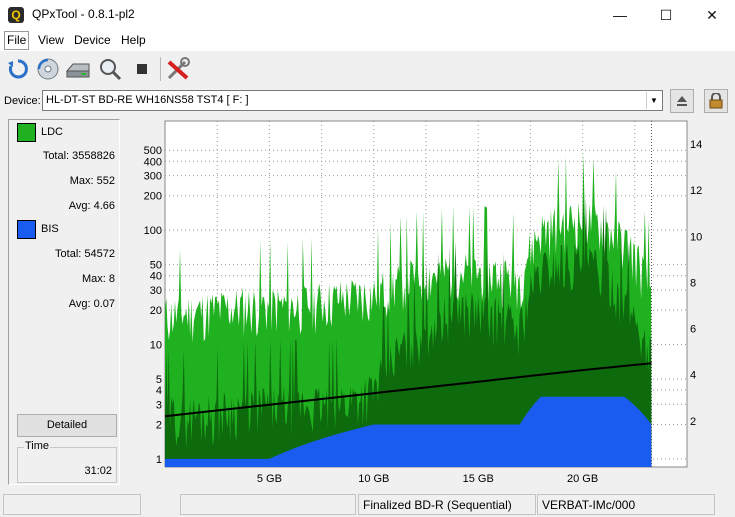 This screenshot has width=735, height=517. Describe the element at coordinates (156, 311) in the screenshot. I see `y-left-tick-label: 20` at that location.